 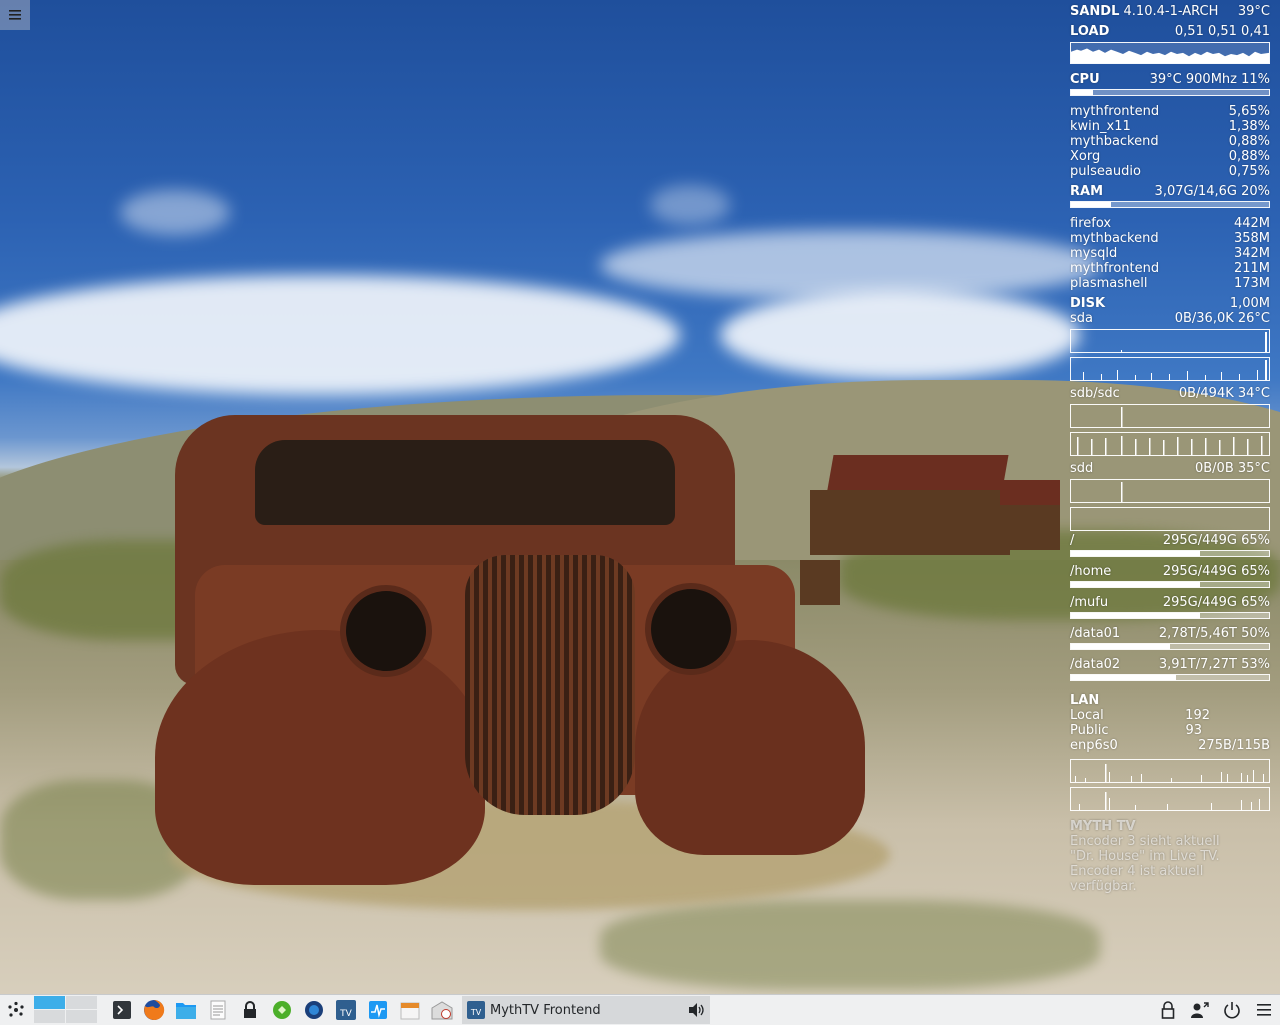 What do you see at coordinates (1214, 664) in the screenshot?
I see `mount-usage: 3,91T/7,27T 53%` at bounding box center [1214, 664].